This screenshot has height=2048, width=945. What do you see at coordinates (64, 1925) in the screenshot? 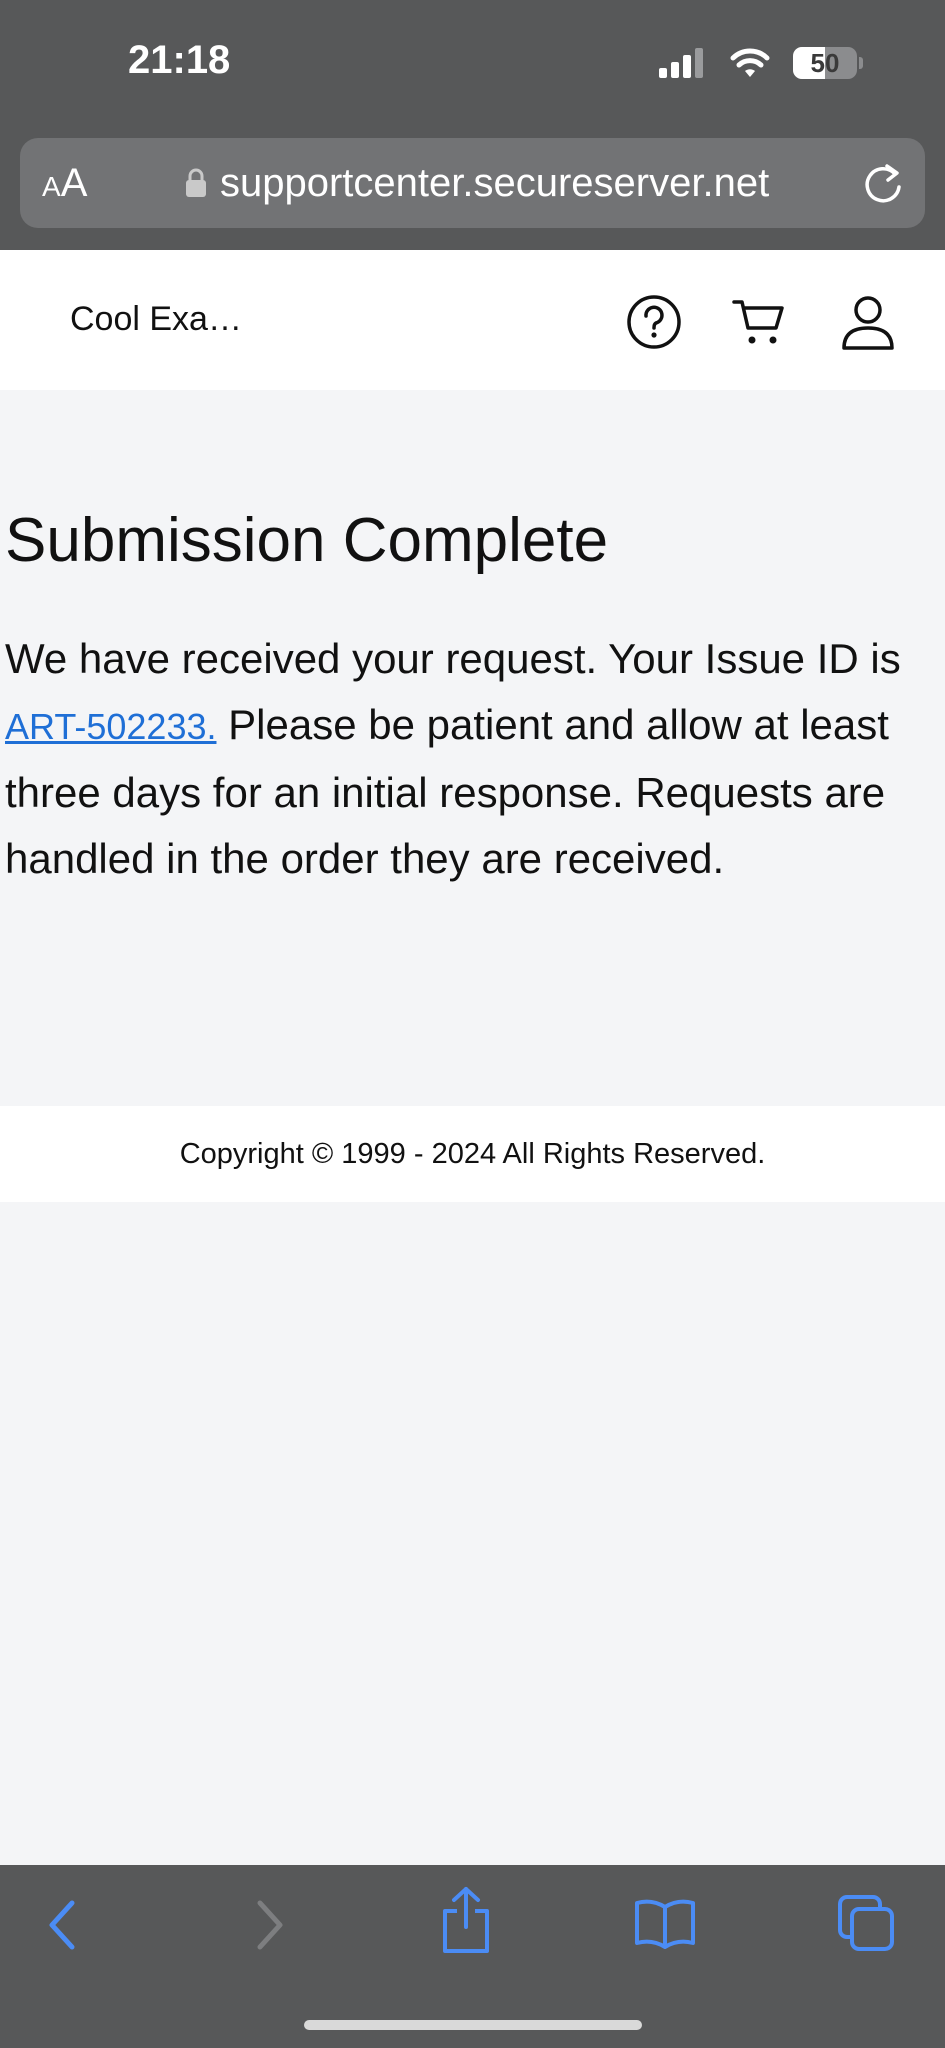
I see `back-icon` at bounding box center [64, 1925].